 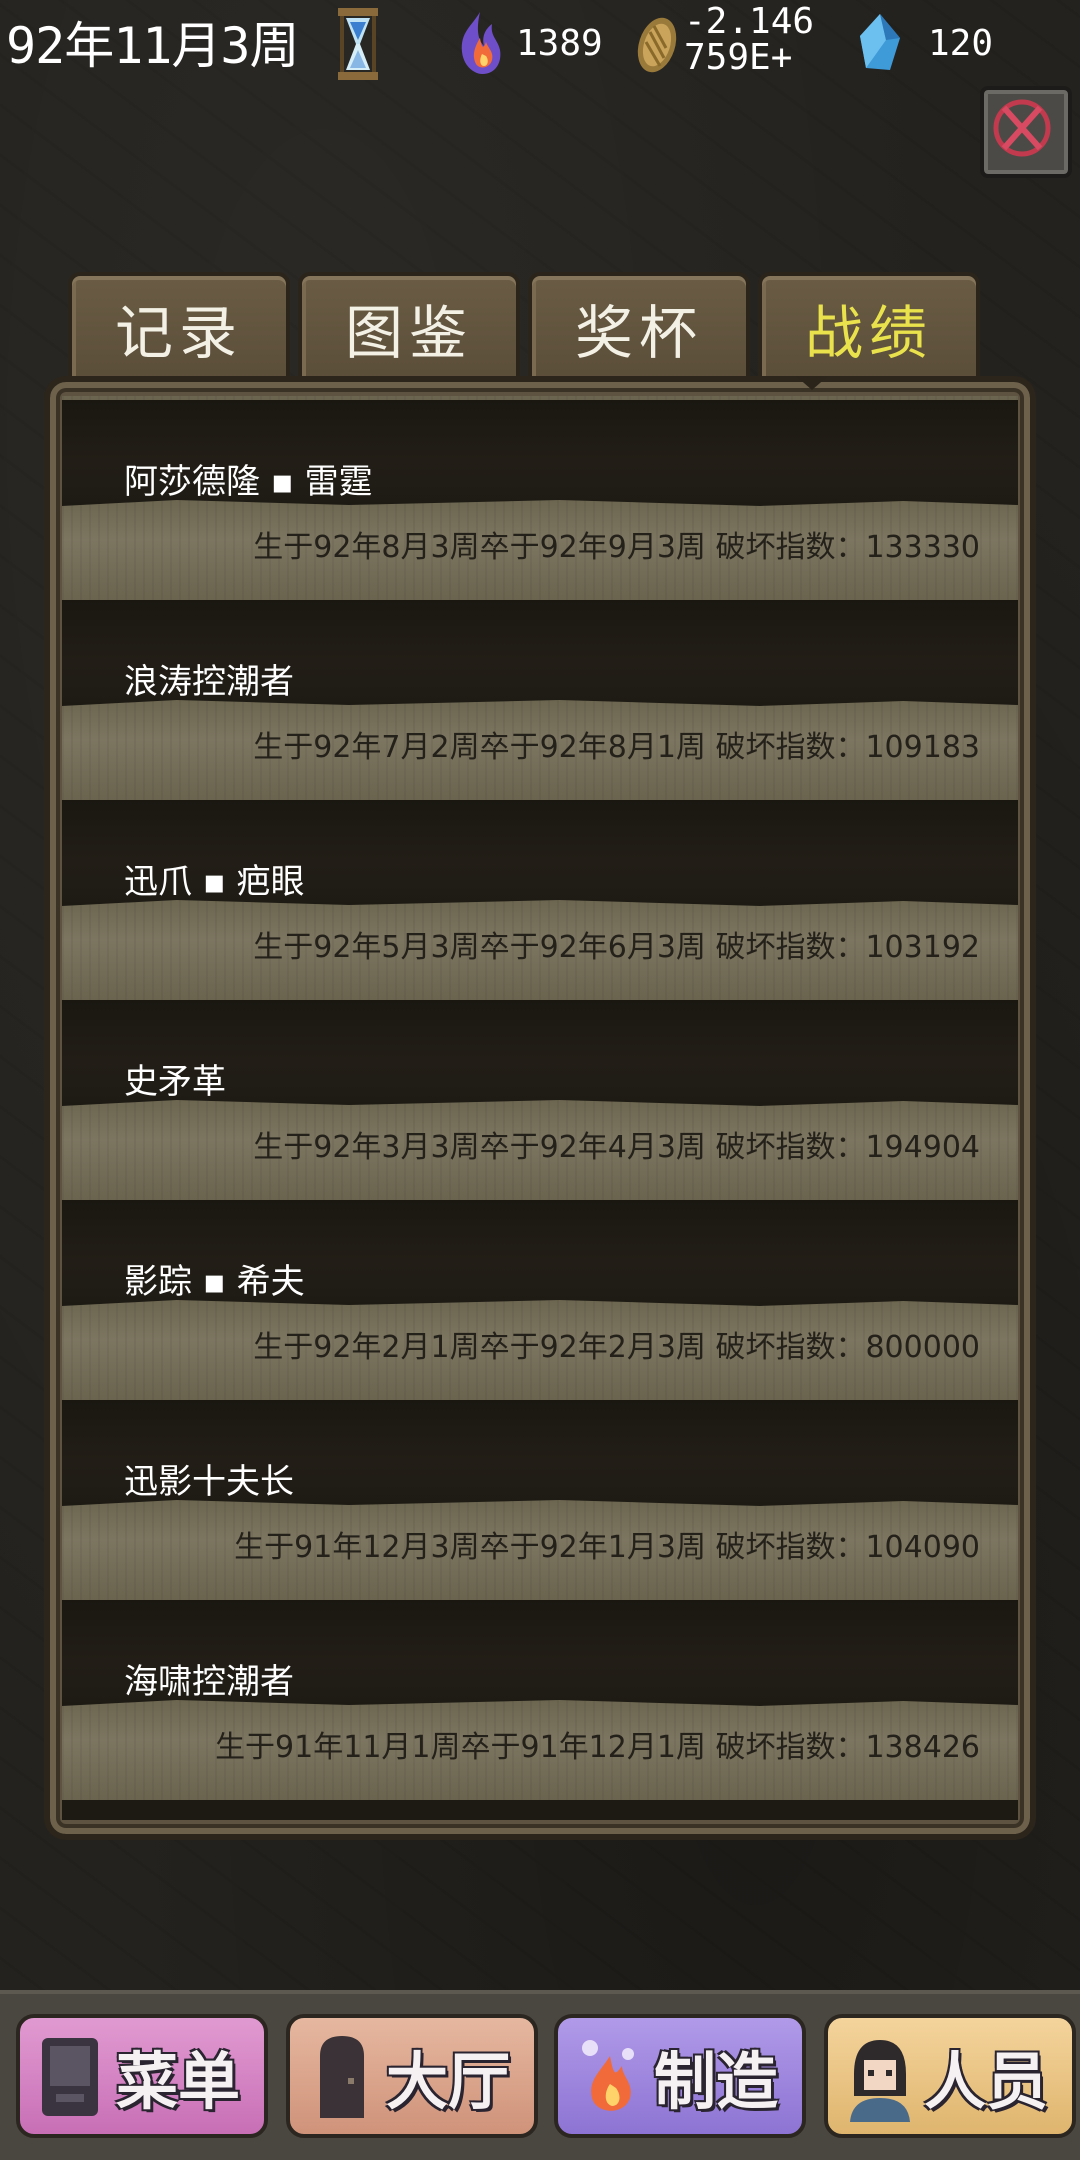 I want to click on fire-resource: 1389, so click(x=537, y=43).